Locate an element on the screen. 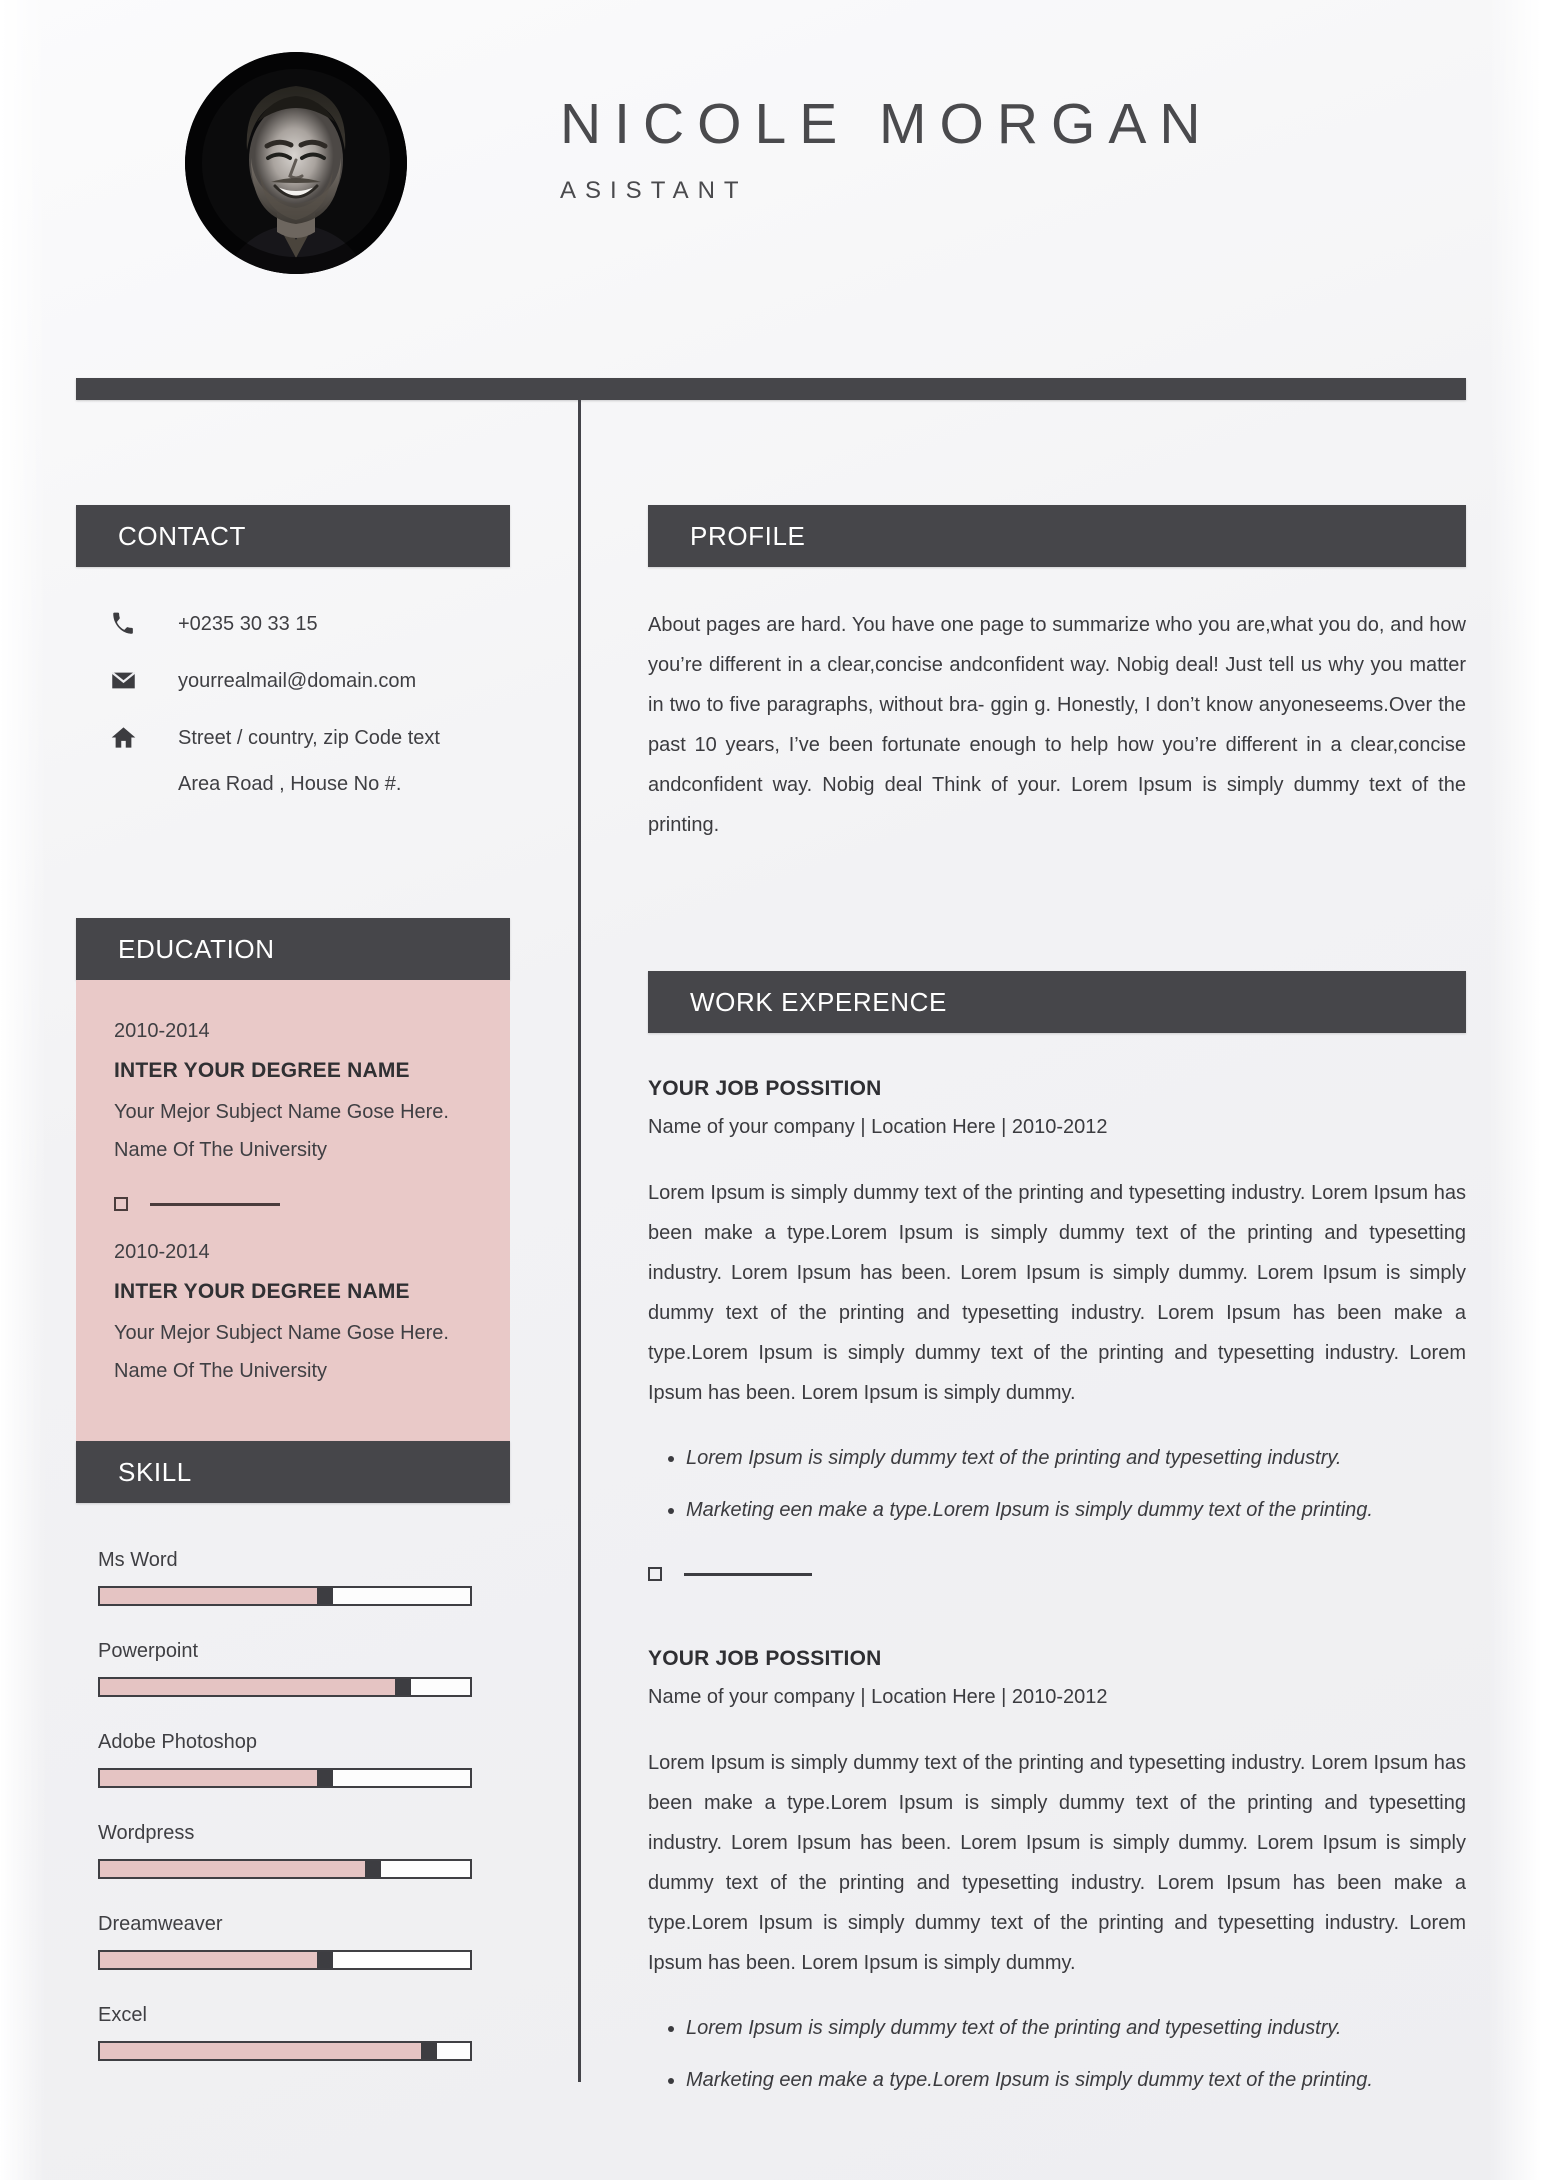  education-separator is located at coordinates (293, 1204).